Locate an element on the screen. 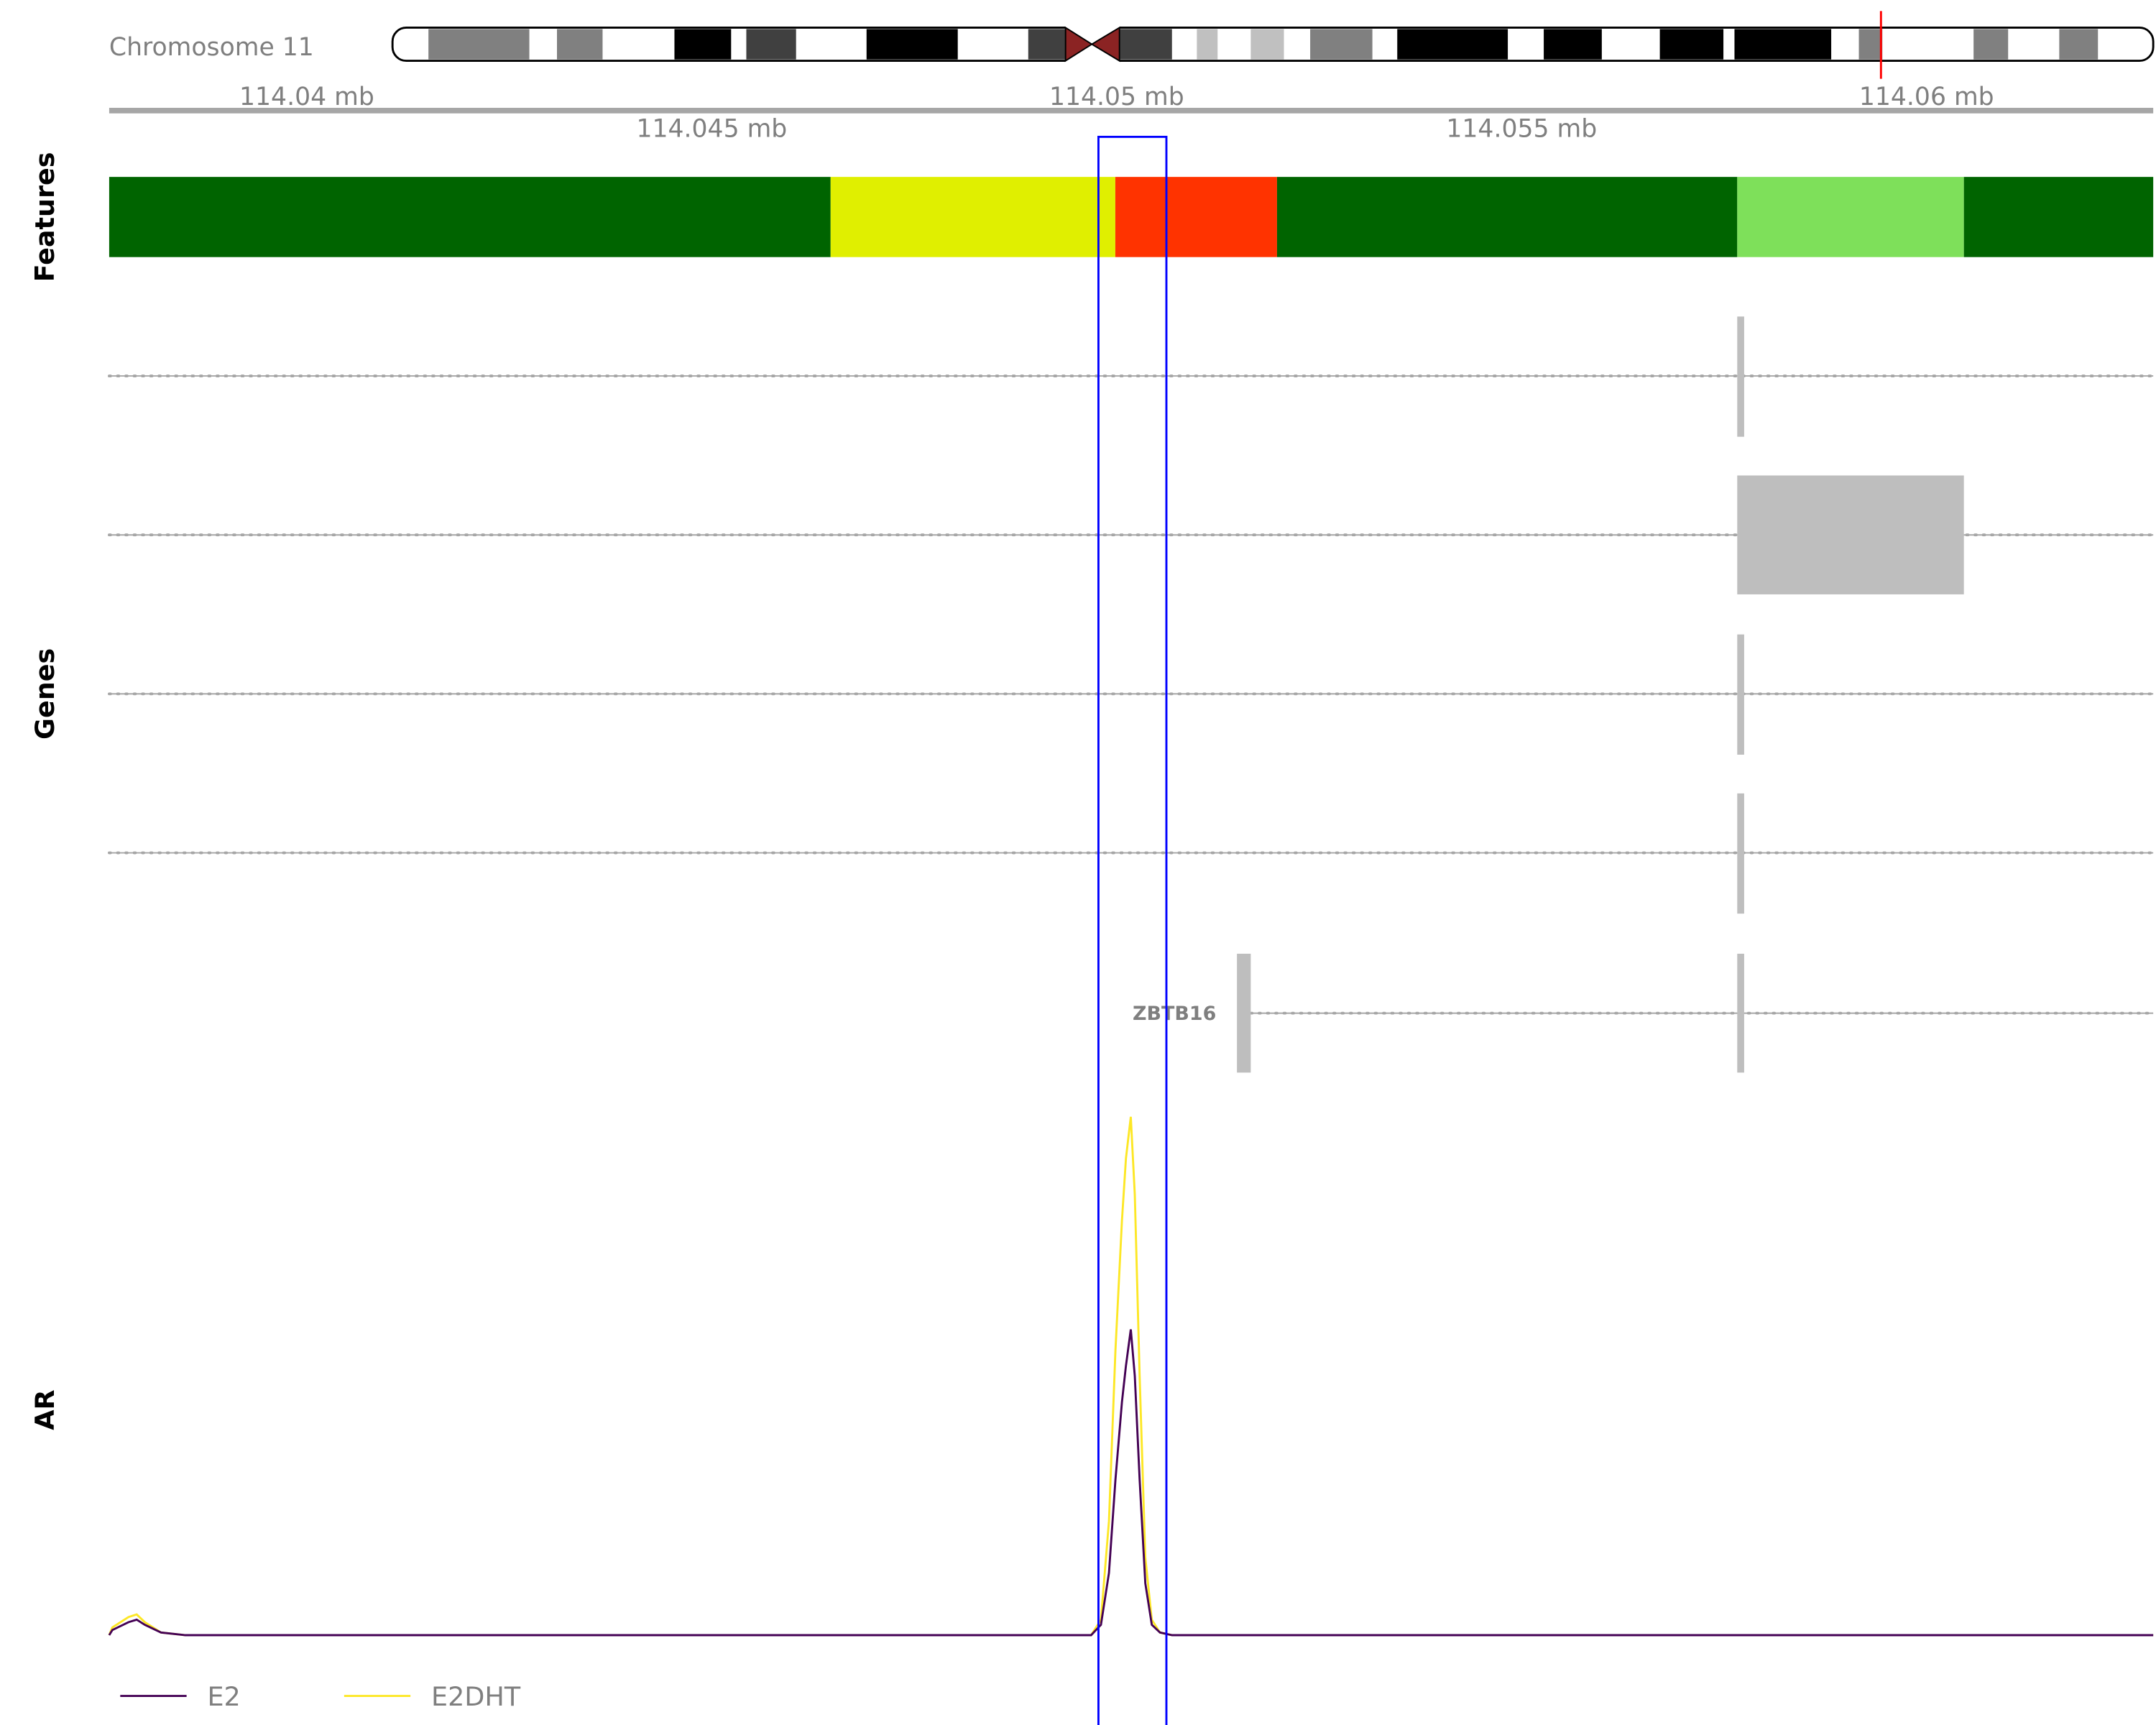  chromosome-label: Chromosome 11 is located at coordinates (211, 47).